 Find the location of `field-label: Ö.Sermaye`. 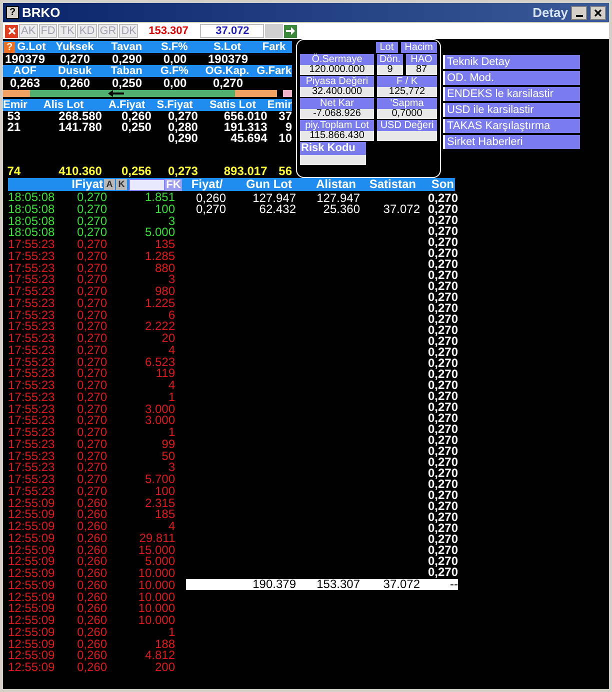

field-label: Ö.Sermaye is located at coordinates (337, 59).